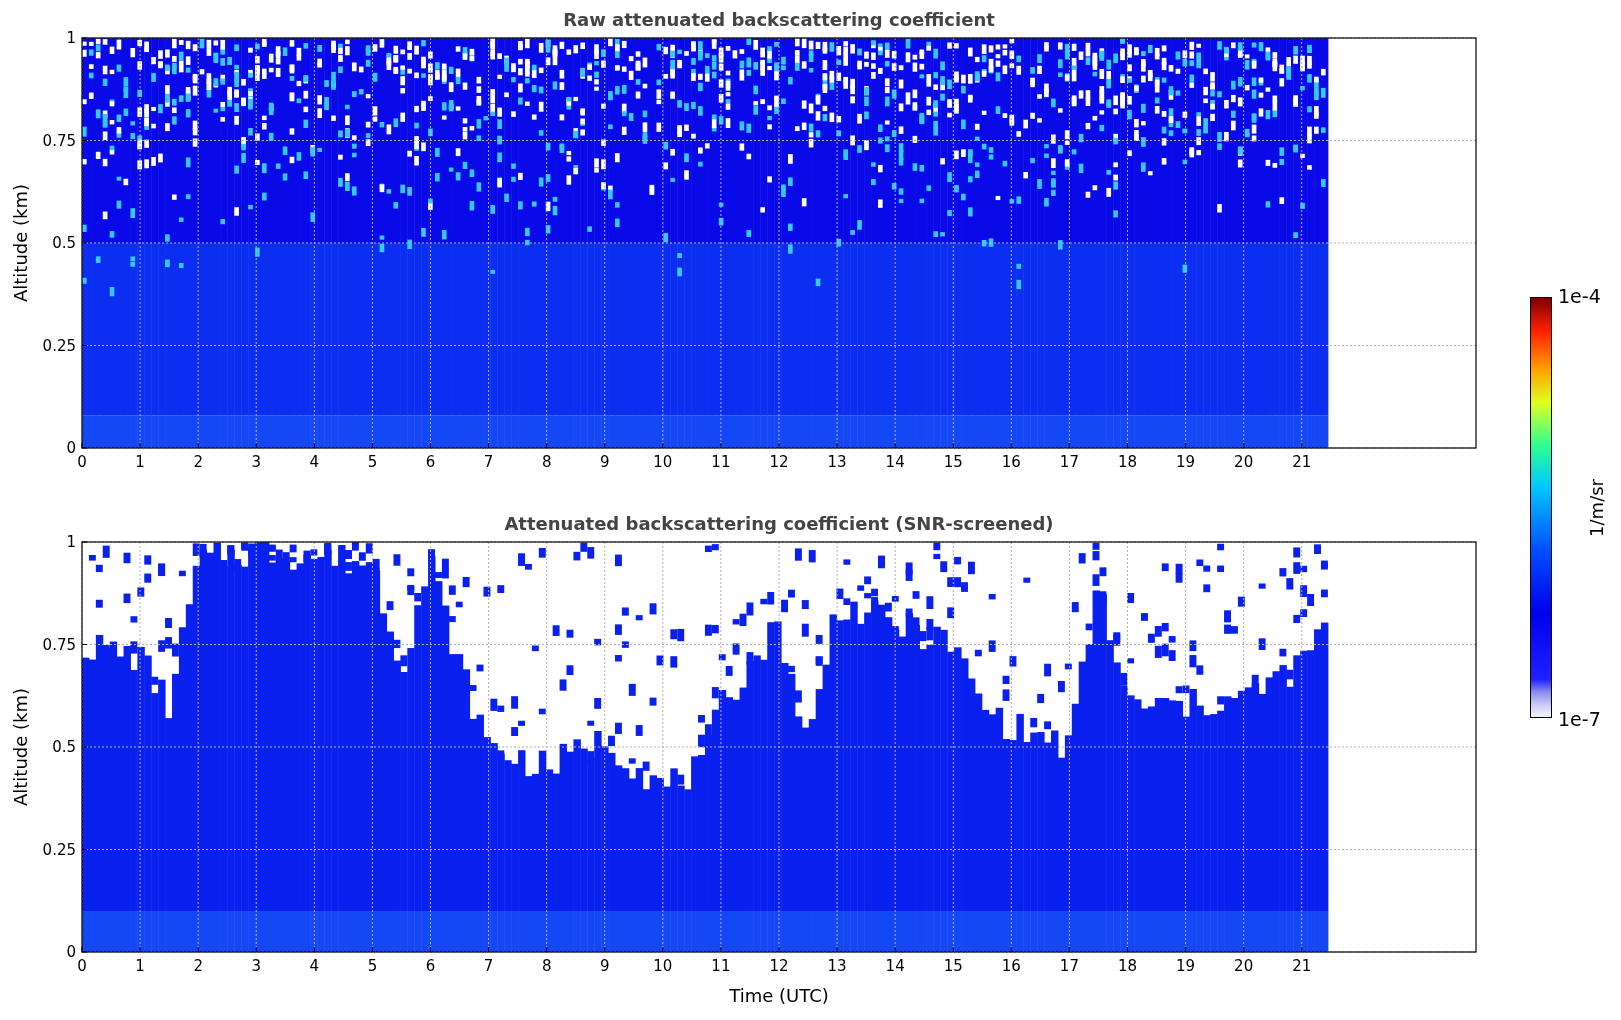  I want to click on chart-title: Raw attenuated backscattering coefficient, so click(779, 19).